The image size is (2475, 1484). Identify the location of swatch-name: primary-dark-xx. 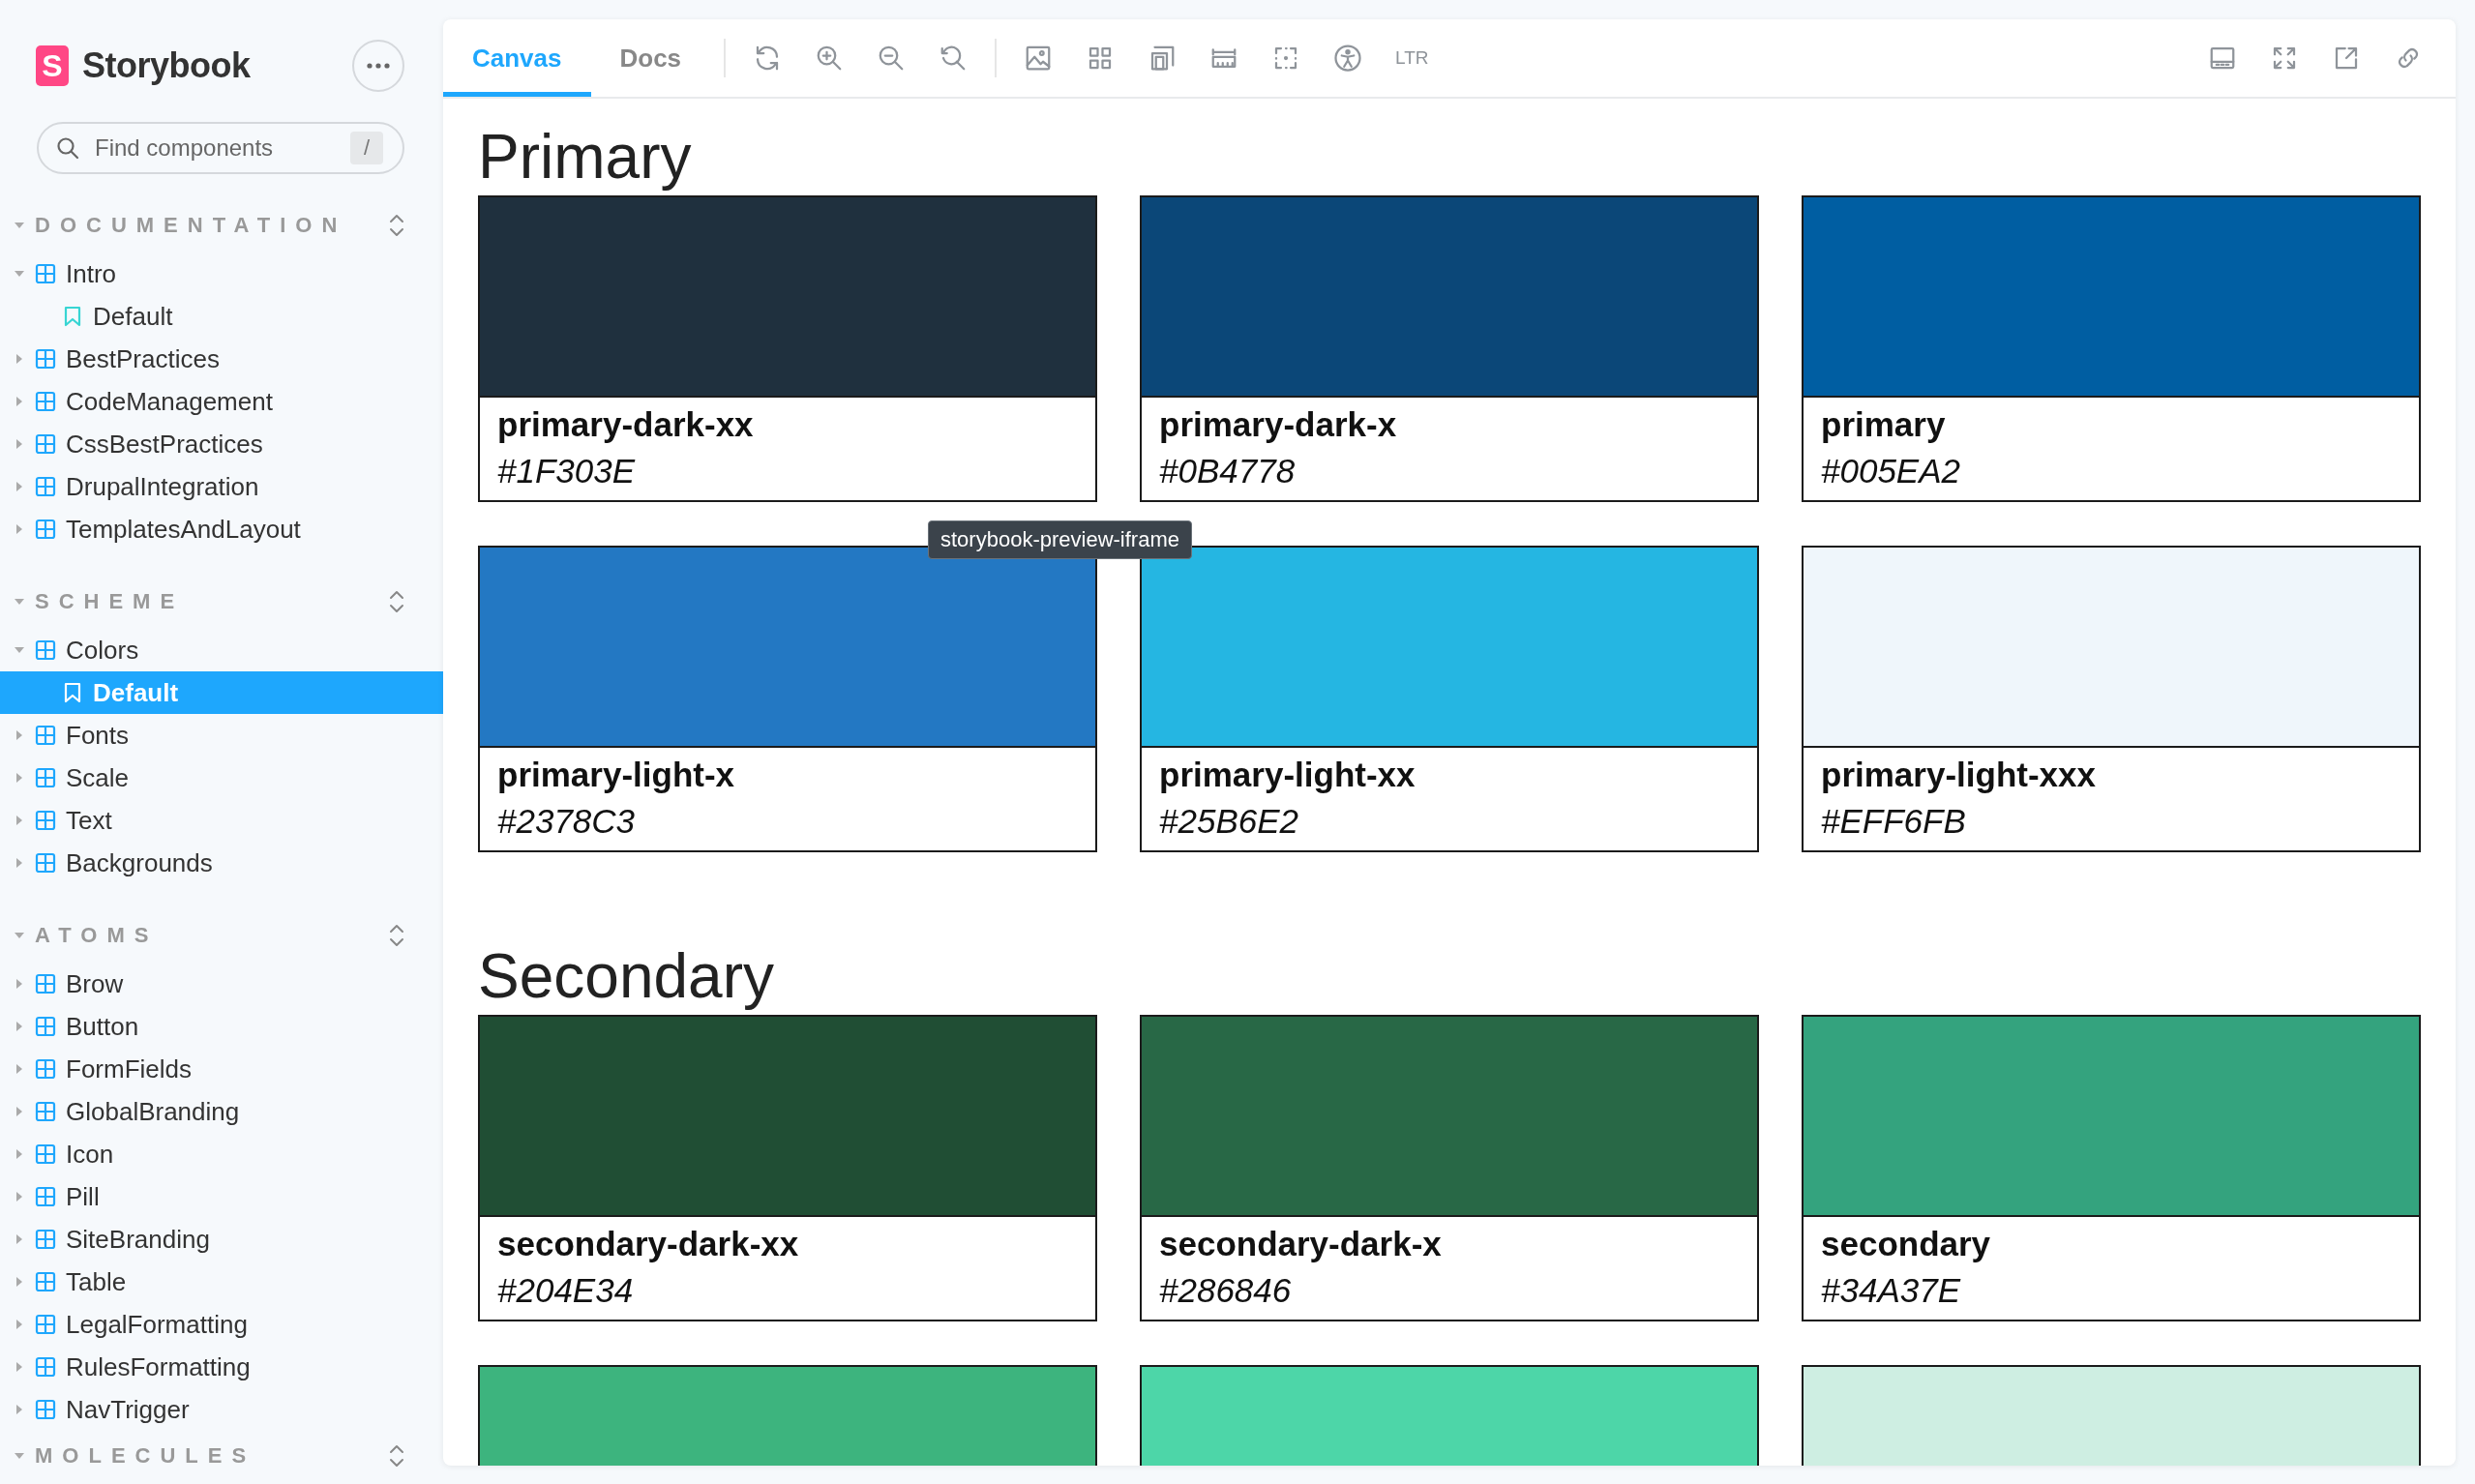
(626, 424).